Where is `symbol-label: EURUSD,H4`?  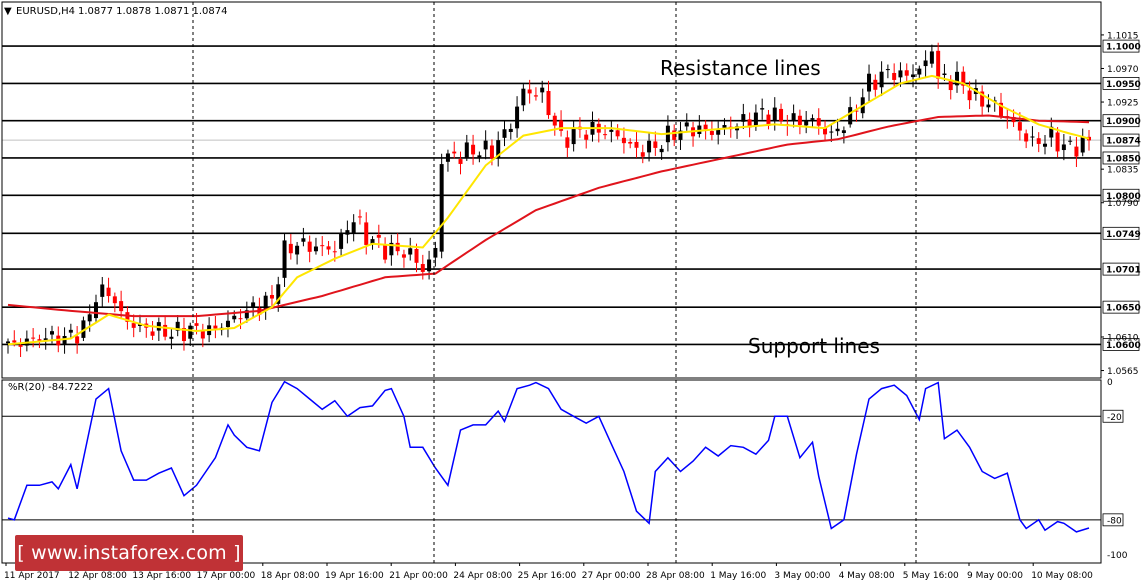 symbol-label: EURUSD,H4 is located at coordinates (45, 11).